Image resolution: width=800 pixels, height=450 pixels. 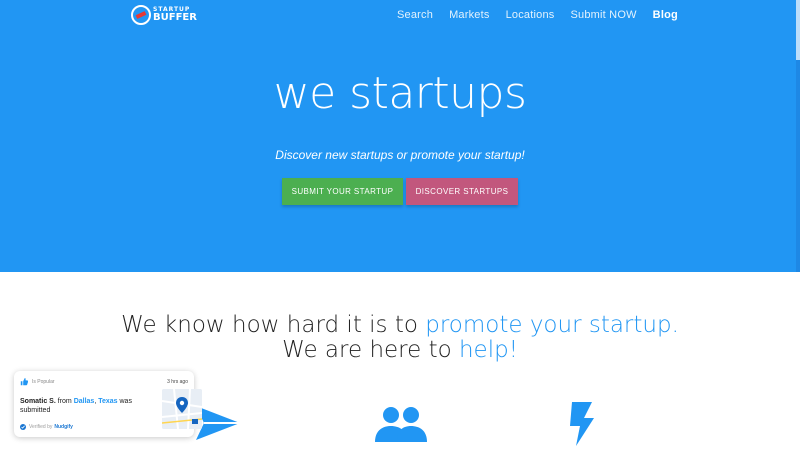 What do you see at coordinates (41, 427) in the screenshot?
I see `verified-label: Verified by` at bounding box center [41, 427].